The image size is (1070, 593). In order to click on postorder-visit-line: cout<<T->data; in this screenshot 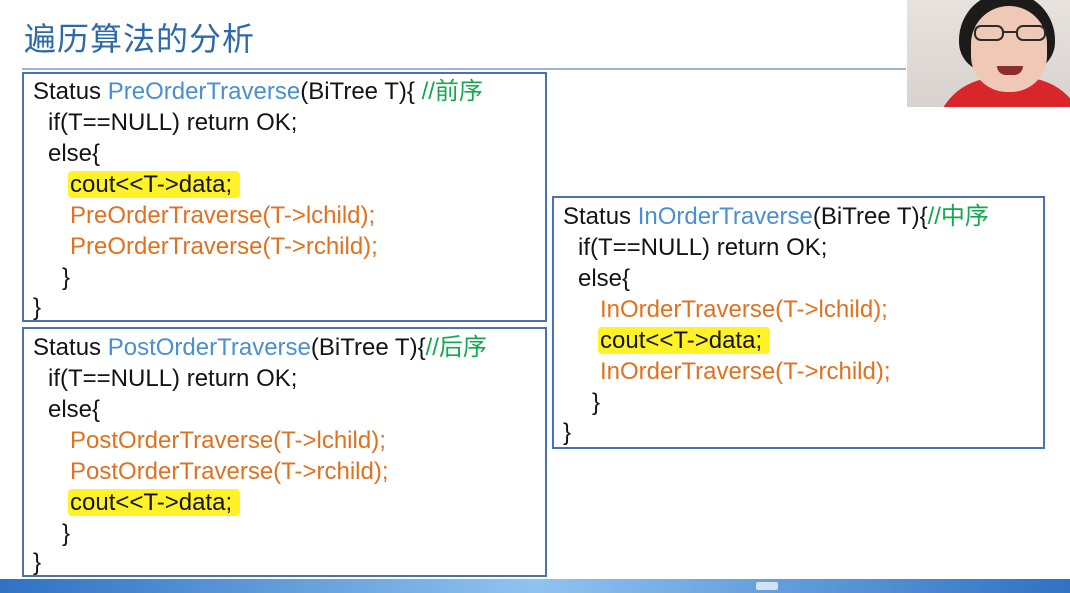, I will do `click(154, 503)`.